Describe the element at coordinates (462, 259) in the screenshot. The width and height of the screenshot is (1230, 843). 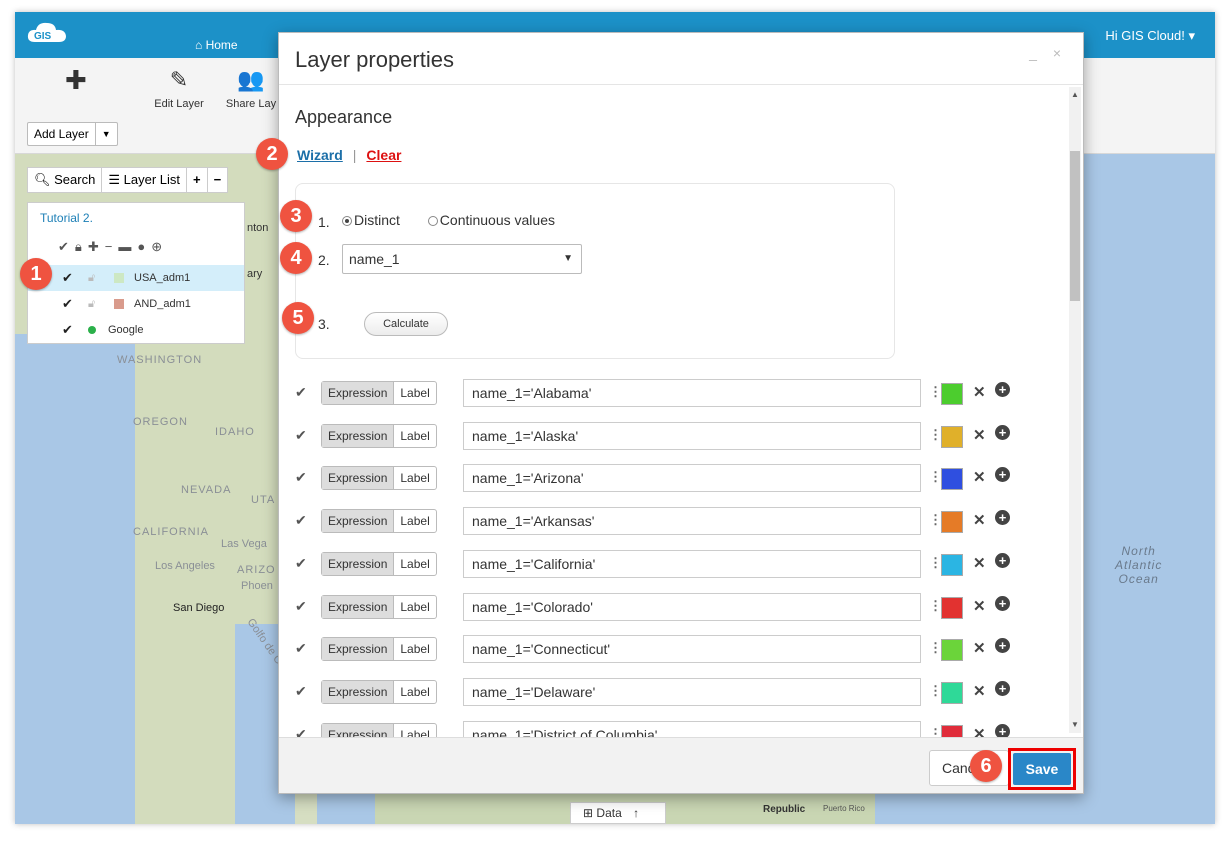
I see `field-select: name_1 ▼` at that location.